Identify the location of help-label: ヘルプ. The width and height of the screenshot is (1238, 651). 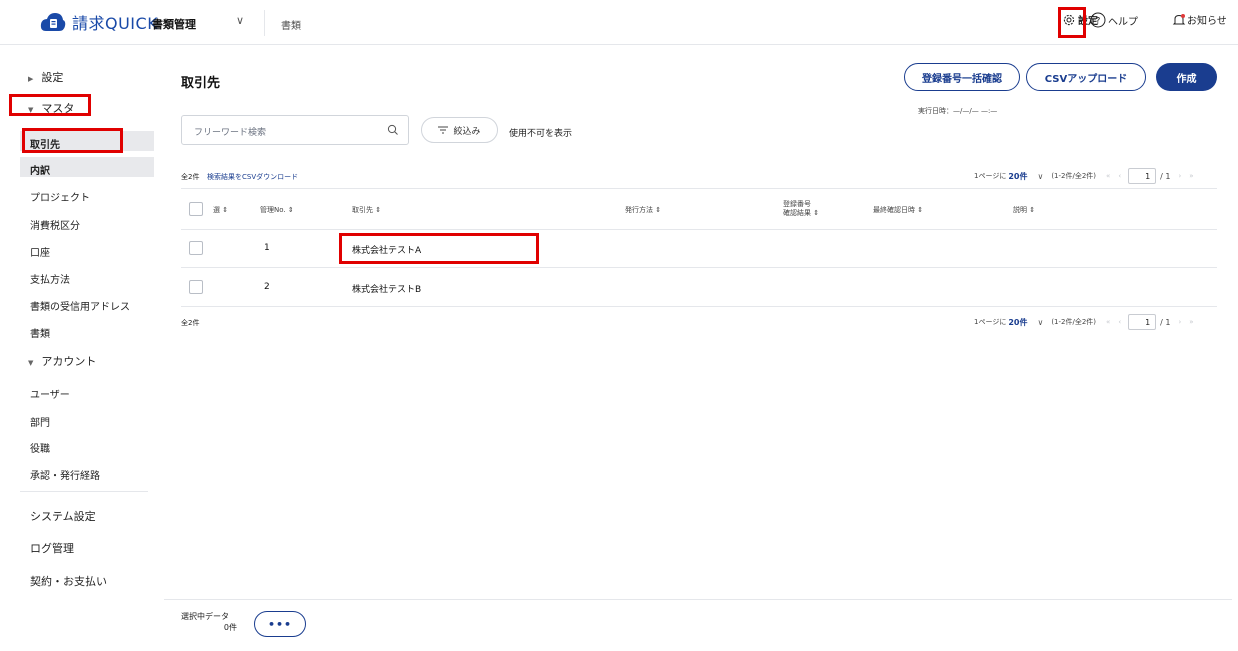
(1123, 22).